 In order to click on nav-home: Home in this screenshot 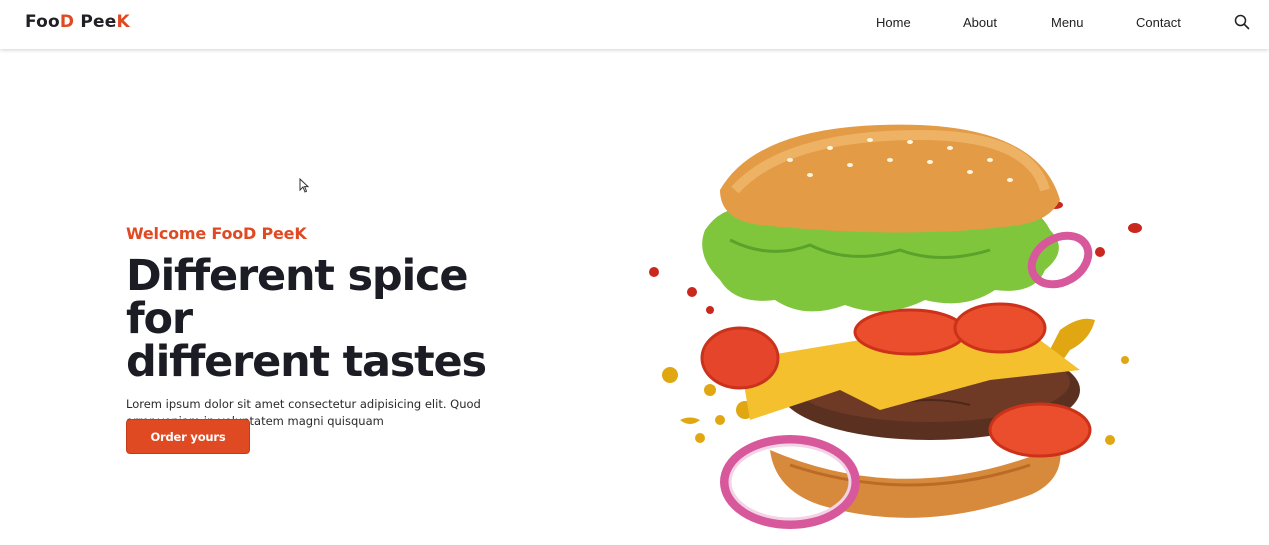, I will do `click(893, 22)`.